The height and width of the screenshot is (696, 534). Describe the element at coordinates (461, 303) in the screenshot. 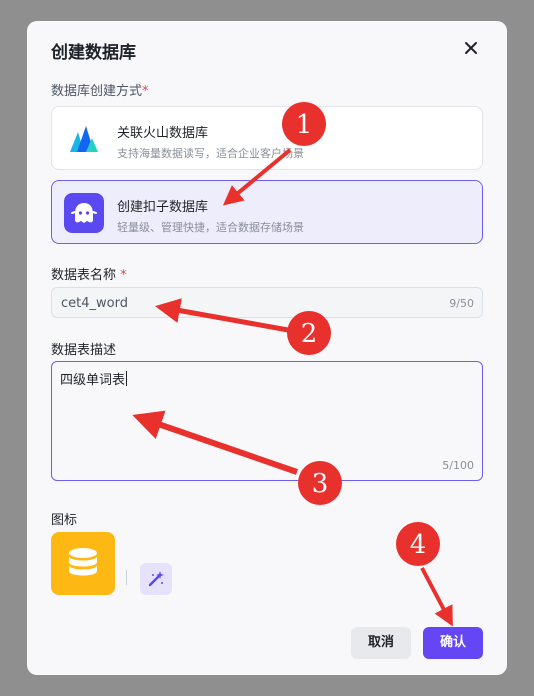

I see `table-name-counter: 9/50` at that location.